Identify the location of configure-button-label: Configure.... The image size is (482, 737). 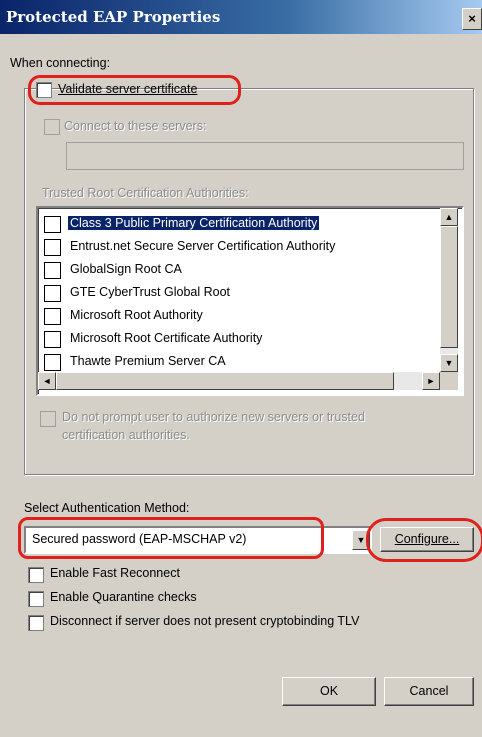
(427, 539).